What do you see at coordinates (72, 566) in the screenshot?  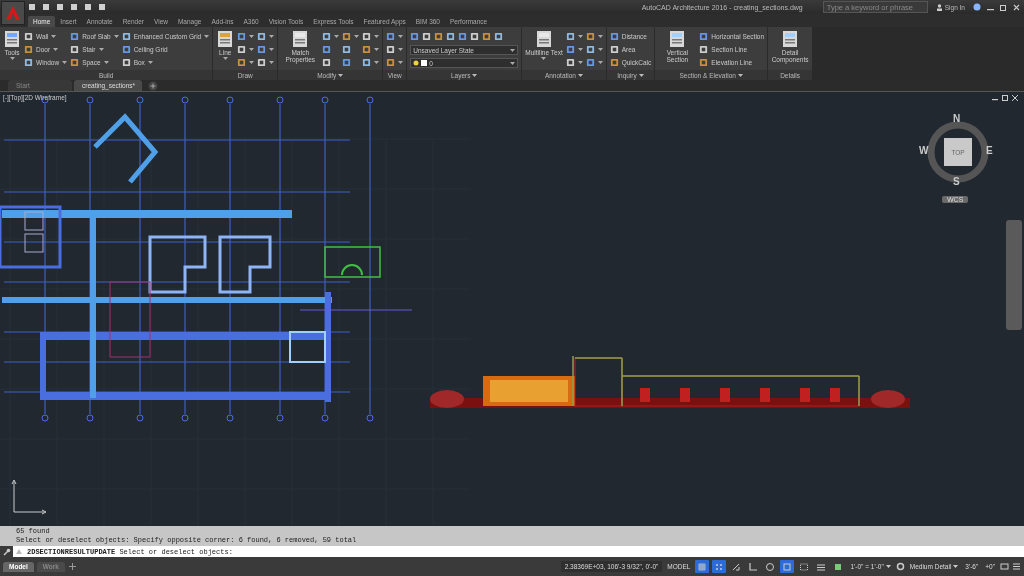 I see `add-layout-icon` at bounding box center [72, 566].